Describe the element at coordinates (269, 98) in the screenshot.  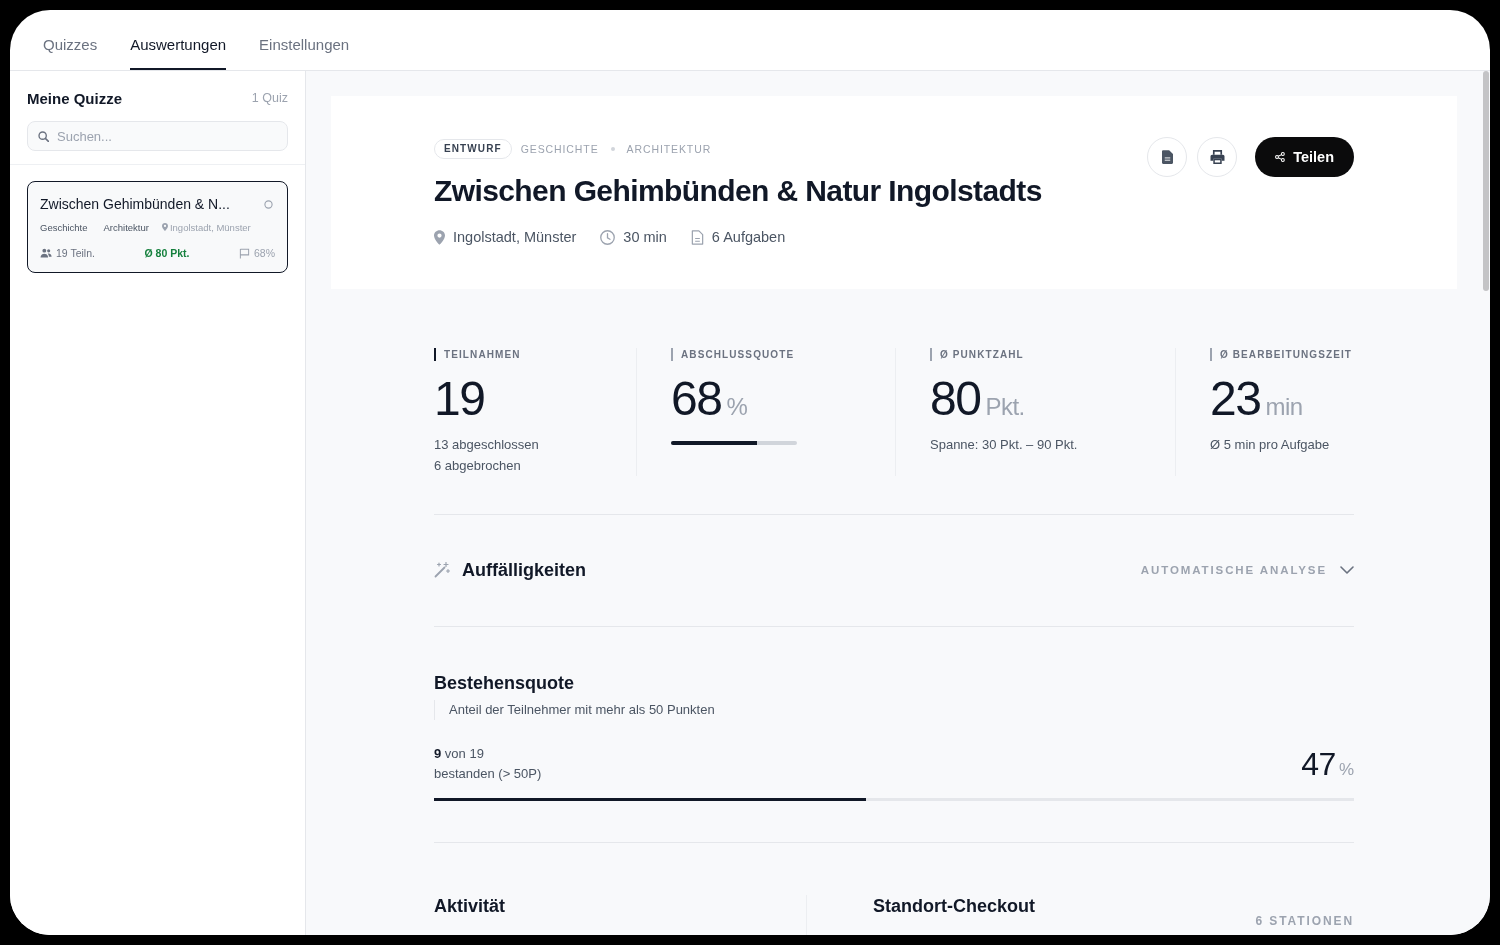
I see `quiz-count: 1 Quiz` at that location.